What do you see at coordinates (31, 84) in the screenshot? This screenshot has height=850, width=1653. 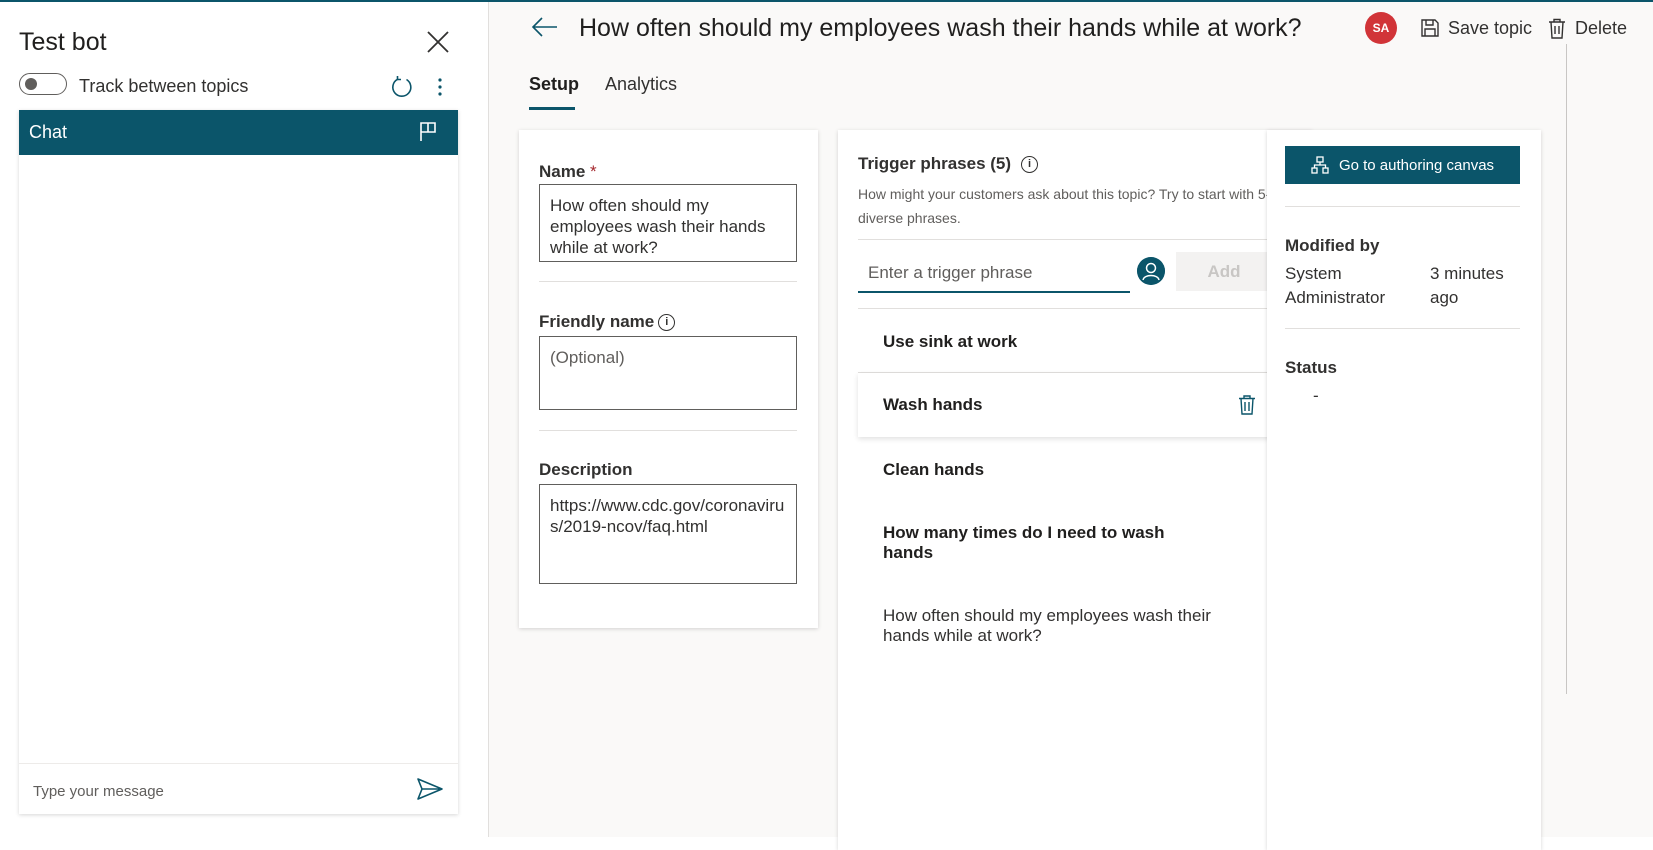 I see `toggle-knob` at bounding box center [31, 84].